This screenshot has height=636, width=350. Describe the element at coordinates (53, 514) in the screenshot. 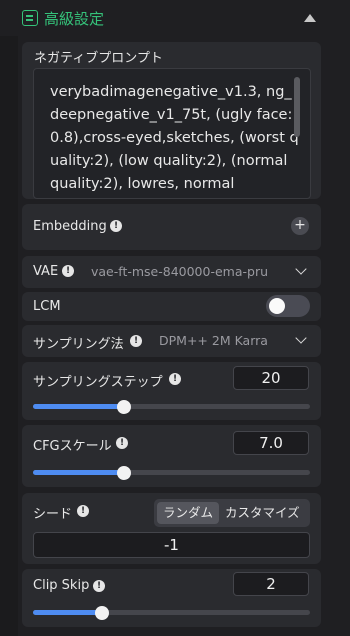

I see `seed-label: シード` at that location.